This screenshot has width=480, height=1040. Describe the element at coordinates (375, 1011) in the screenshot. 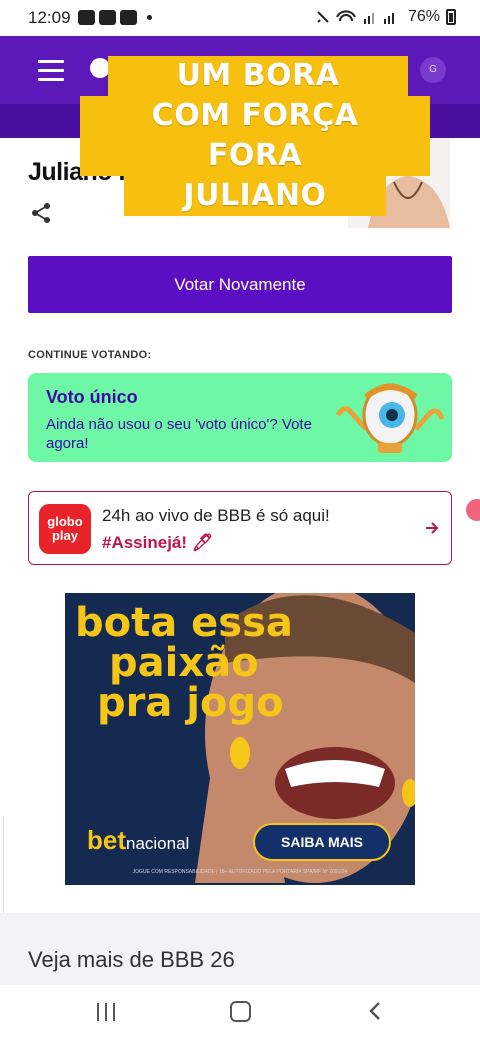

I see `back-icon` at that location.